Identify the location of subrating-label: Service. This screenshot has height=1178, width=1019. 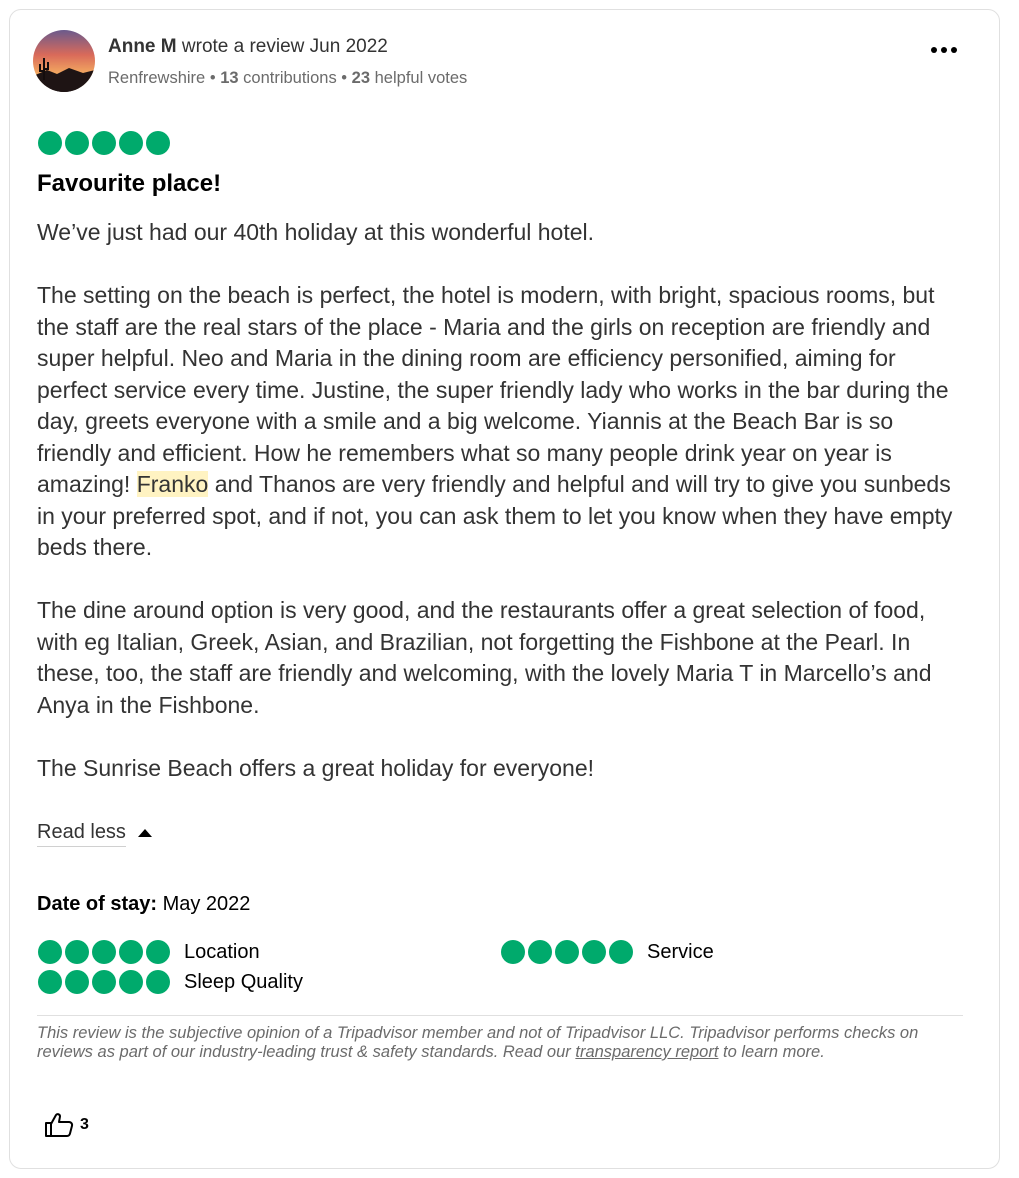
(680, 951).